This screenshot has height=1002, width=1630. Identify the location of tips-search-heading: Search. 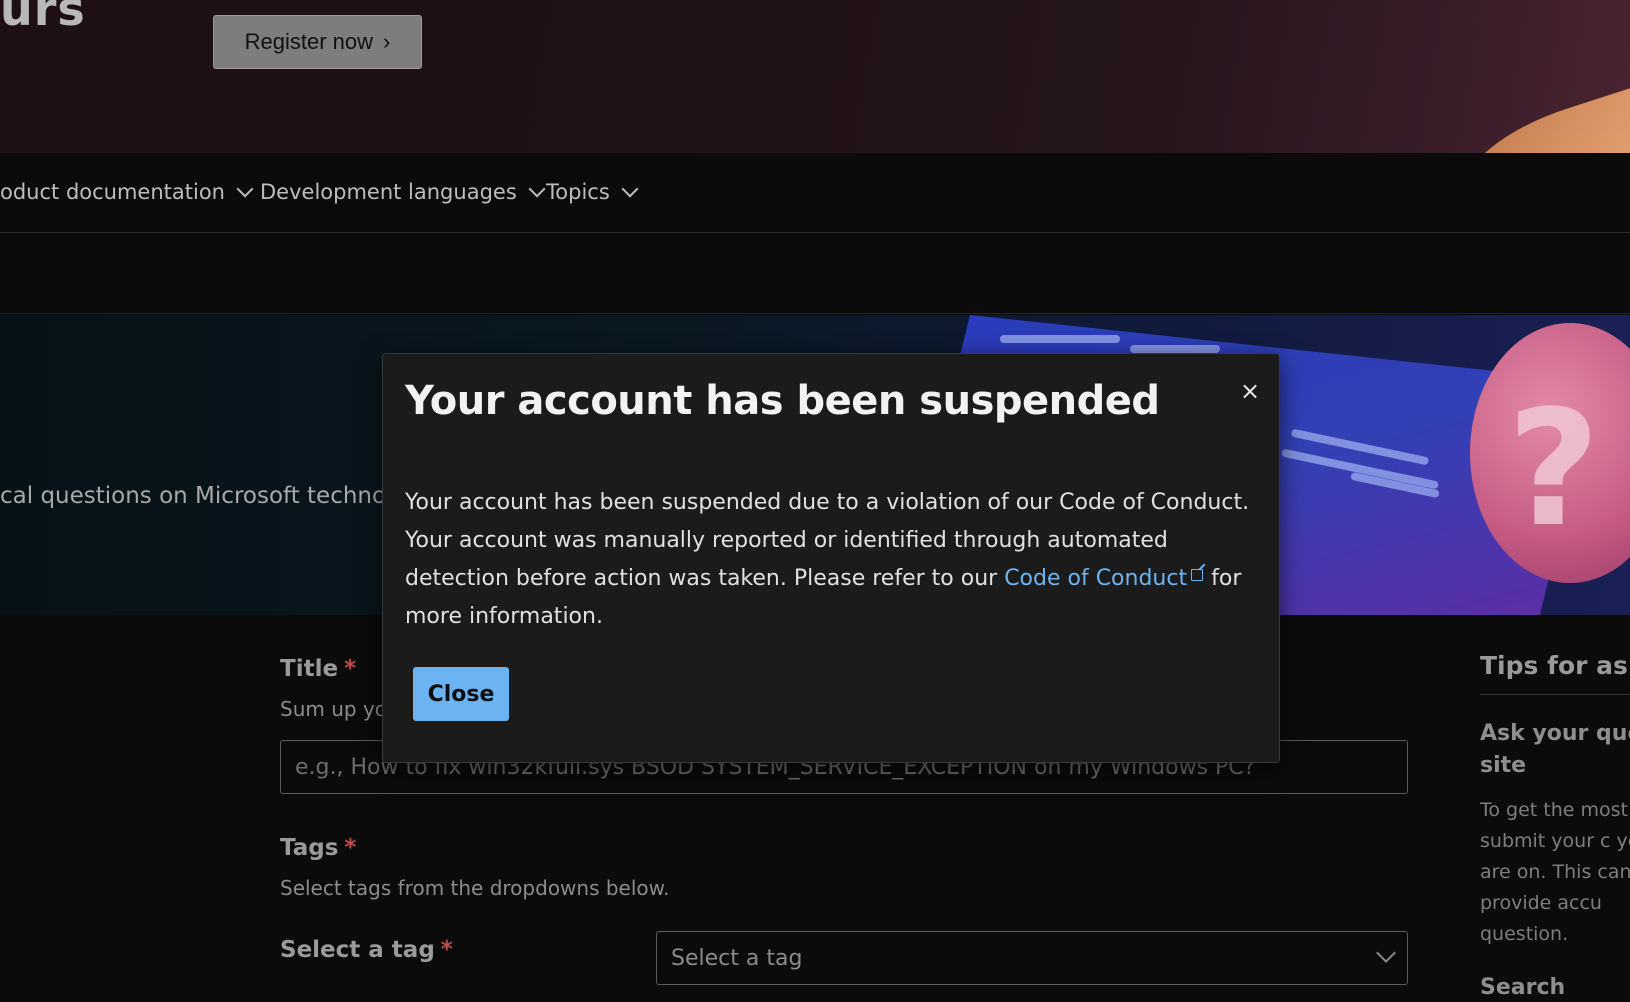
(1523, 987).